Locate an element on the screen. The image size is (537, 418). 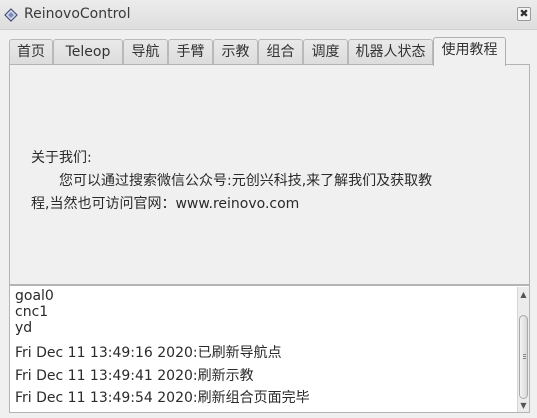
tab-robot-status: 机器人状态 is located at coordinates (390, 52).